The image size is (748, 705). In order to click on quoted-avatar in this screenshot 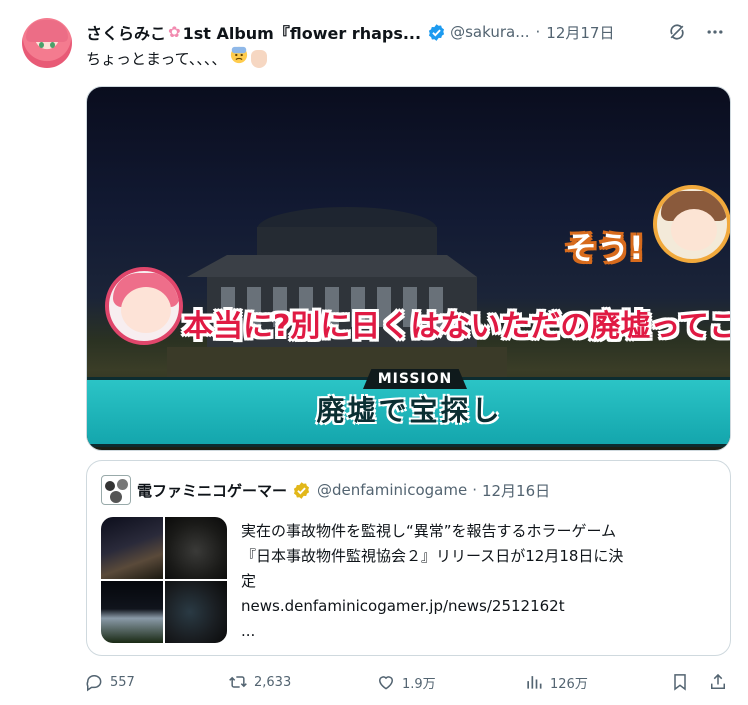, I will do `click(116, 490)`.